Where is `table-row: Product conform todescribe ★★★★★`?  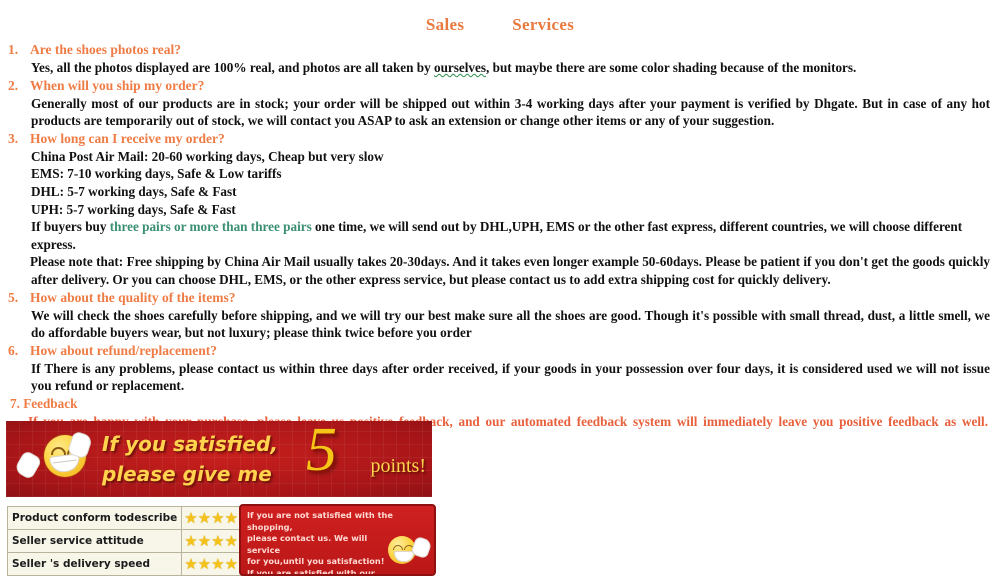 table-row: Product conform todescribe ★★★★★ is located at coordinates (130, 518).